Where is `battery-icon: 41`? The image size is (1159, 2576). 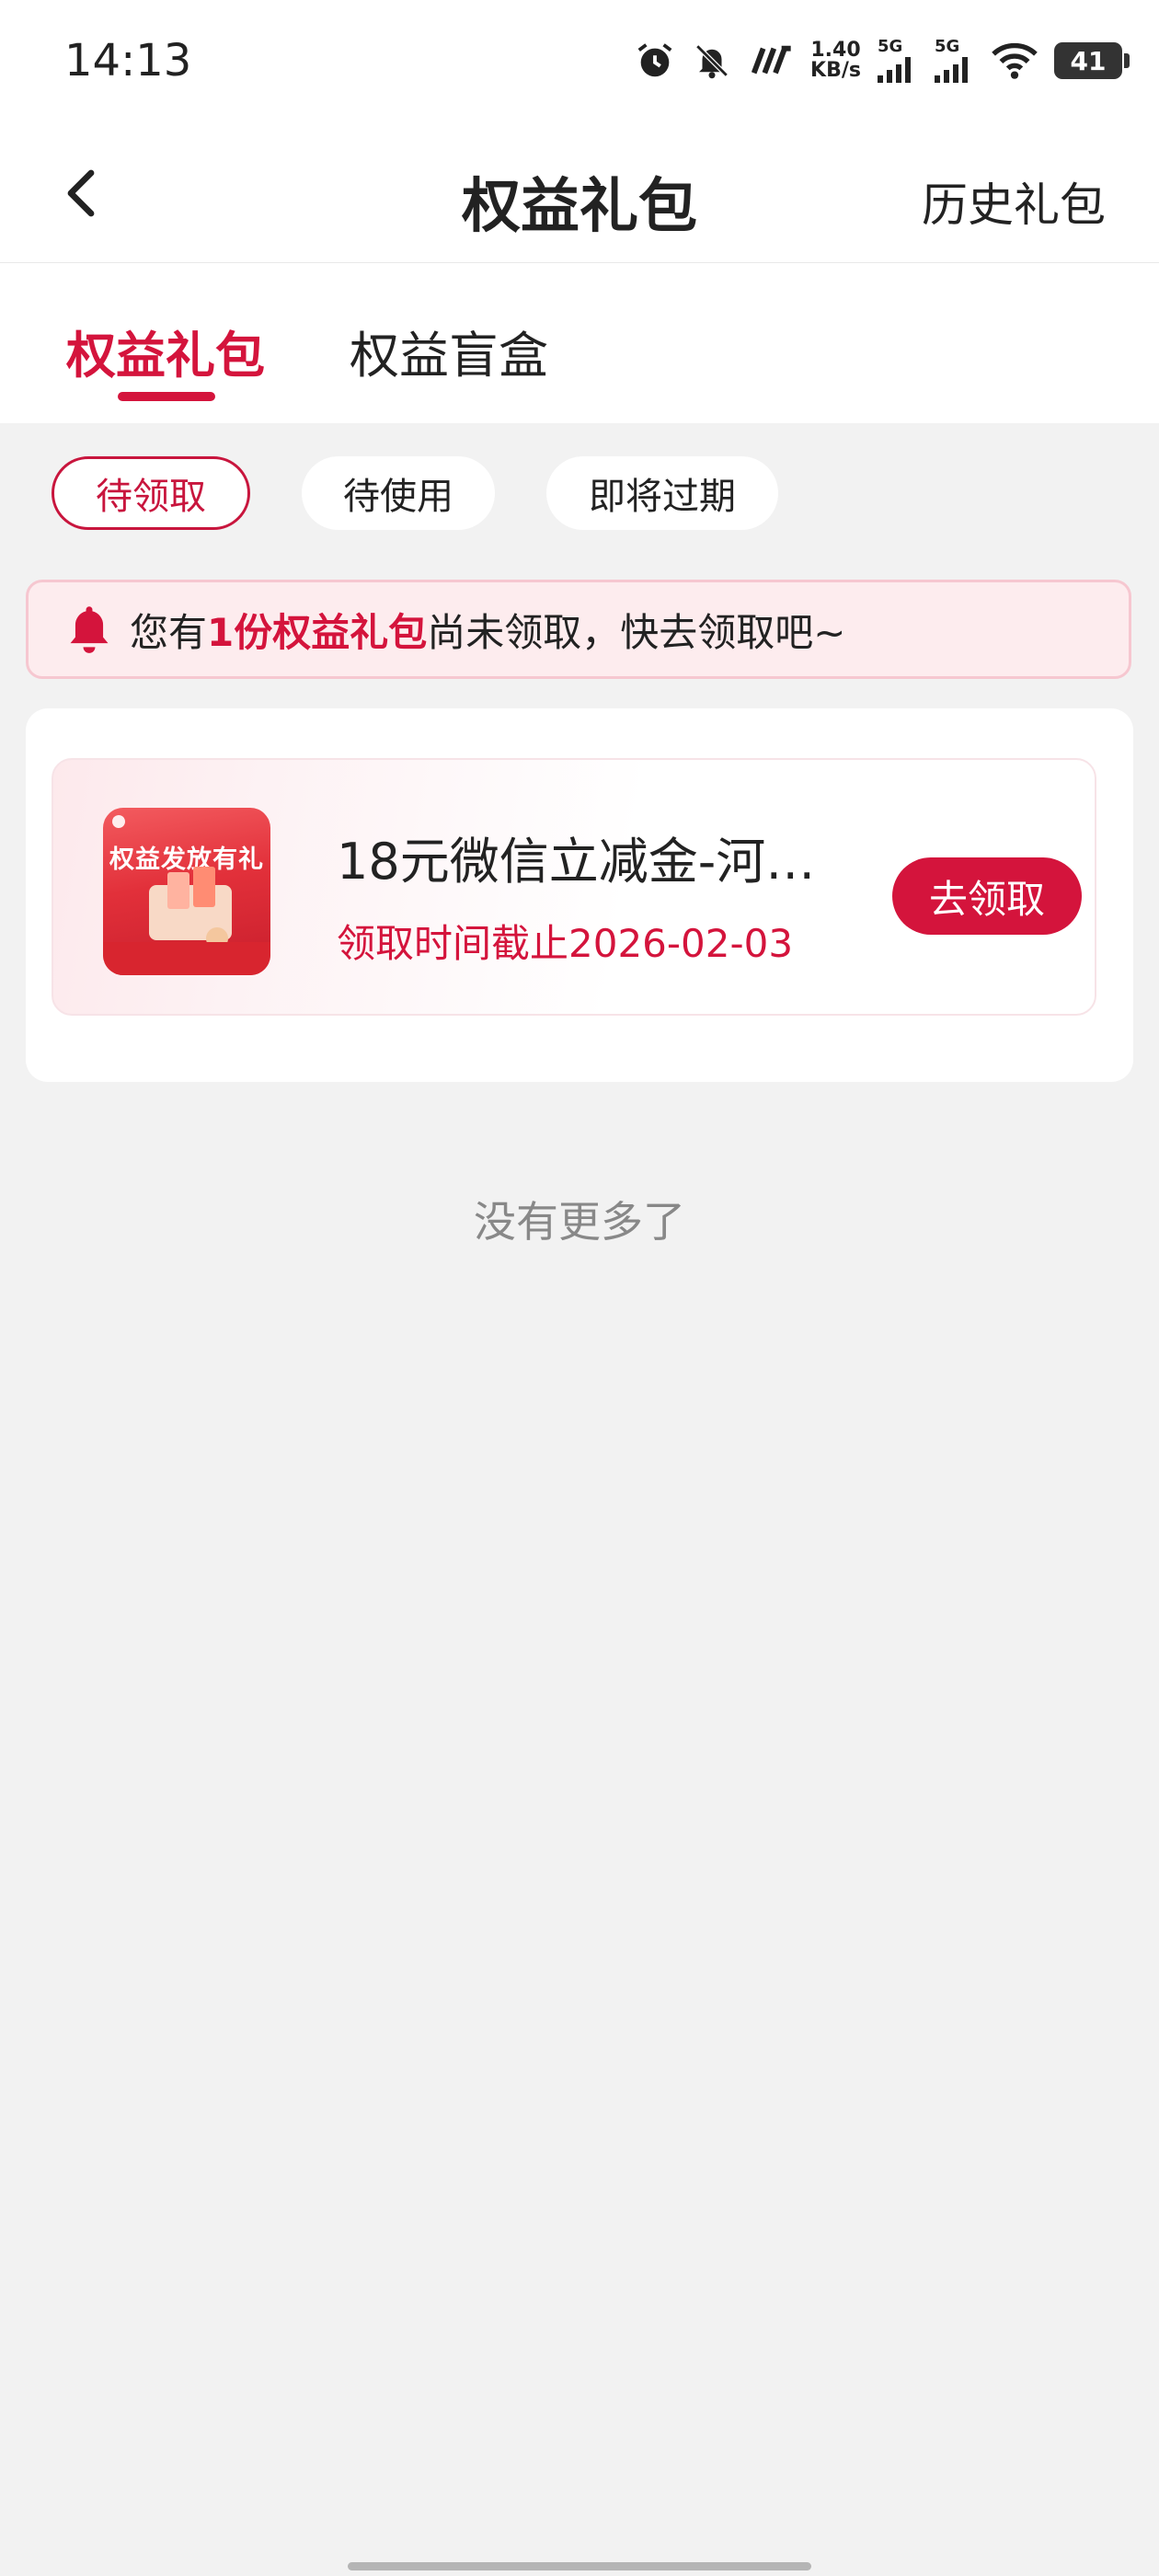
battery-icon: 41 is located at coordinates (1092, 60).